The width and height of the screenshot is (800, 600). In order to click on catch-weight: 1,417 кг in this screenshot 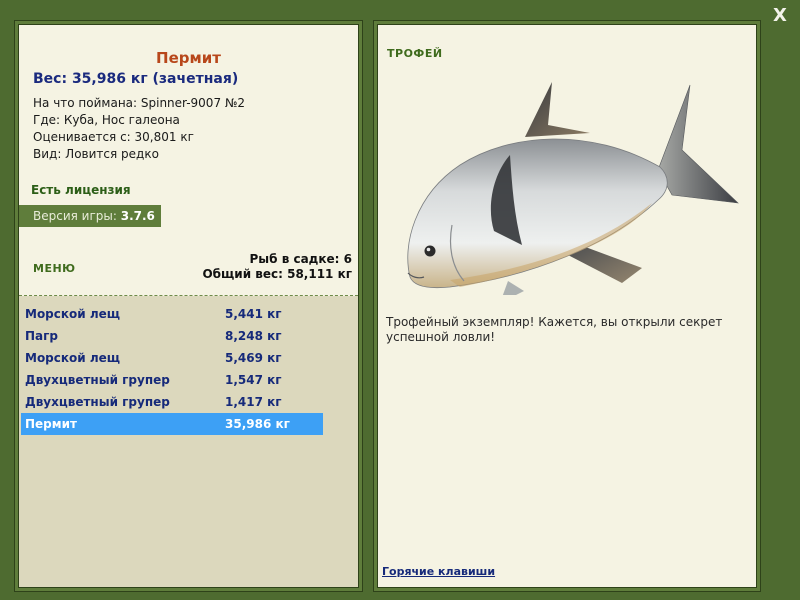, I will do `click(253, 402)`.